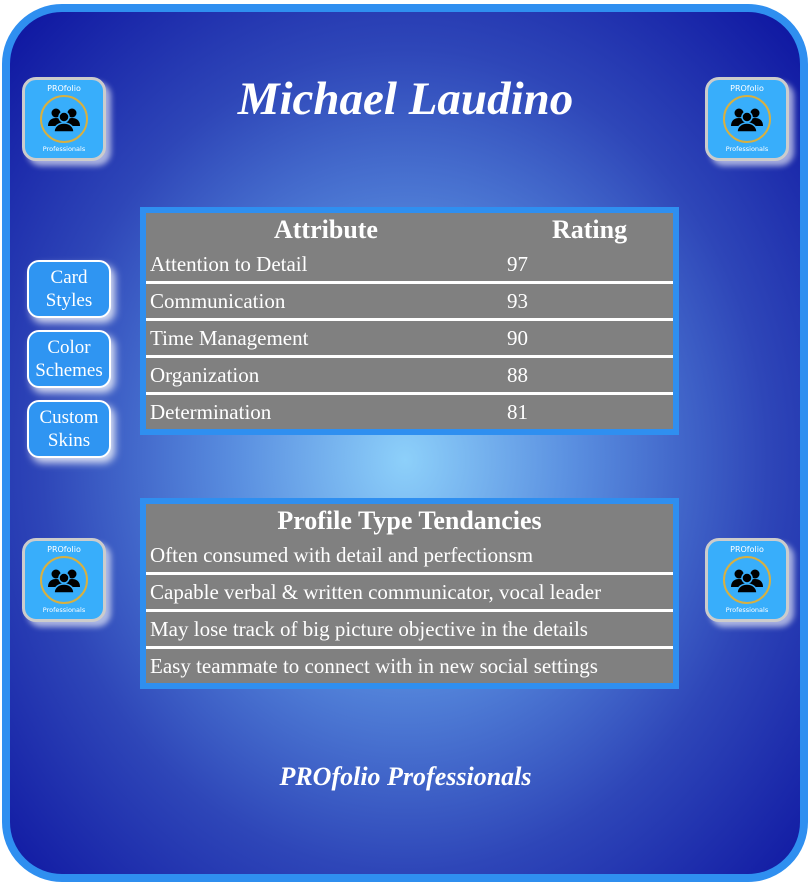 The height and width of the screenshot is (884, 811). Describe the element at coordinates (517, 264) in the screenshot. I see `attribute-rating: 97` at that location.